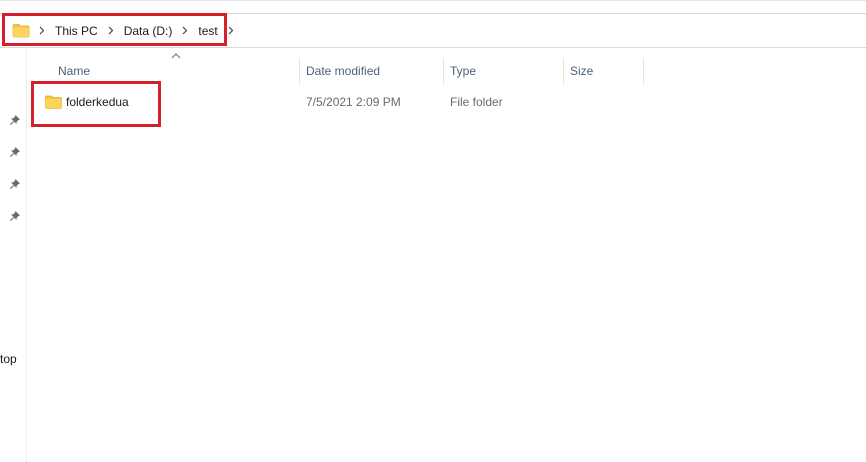 The width and height of the screenshot is (866, 462). I want to click on file-type: File folder, so click(476, 102).